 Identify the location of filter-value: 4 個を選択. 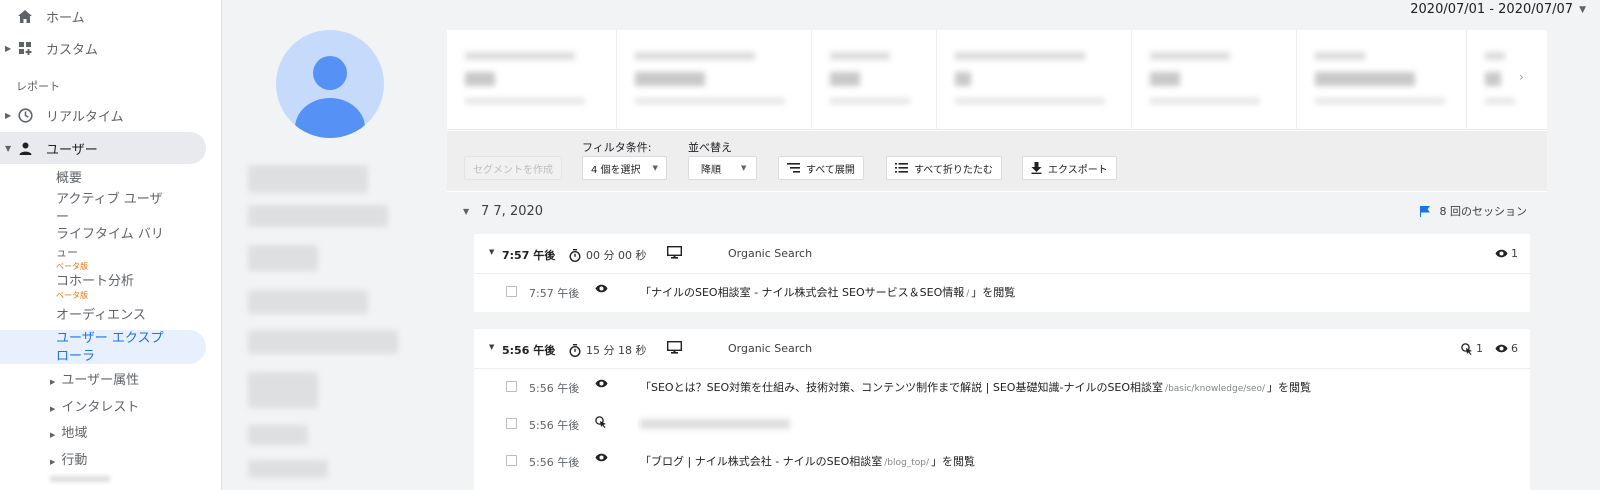
(616, 170).